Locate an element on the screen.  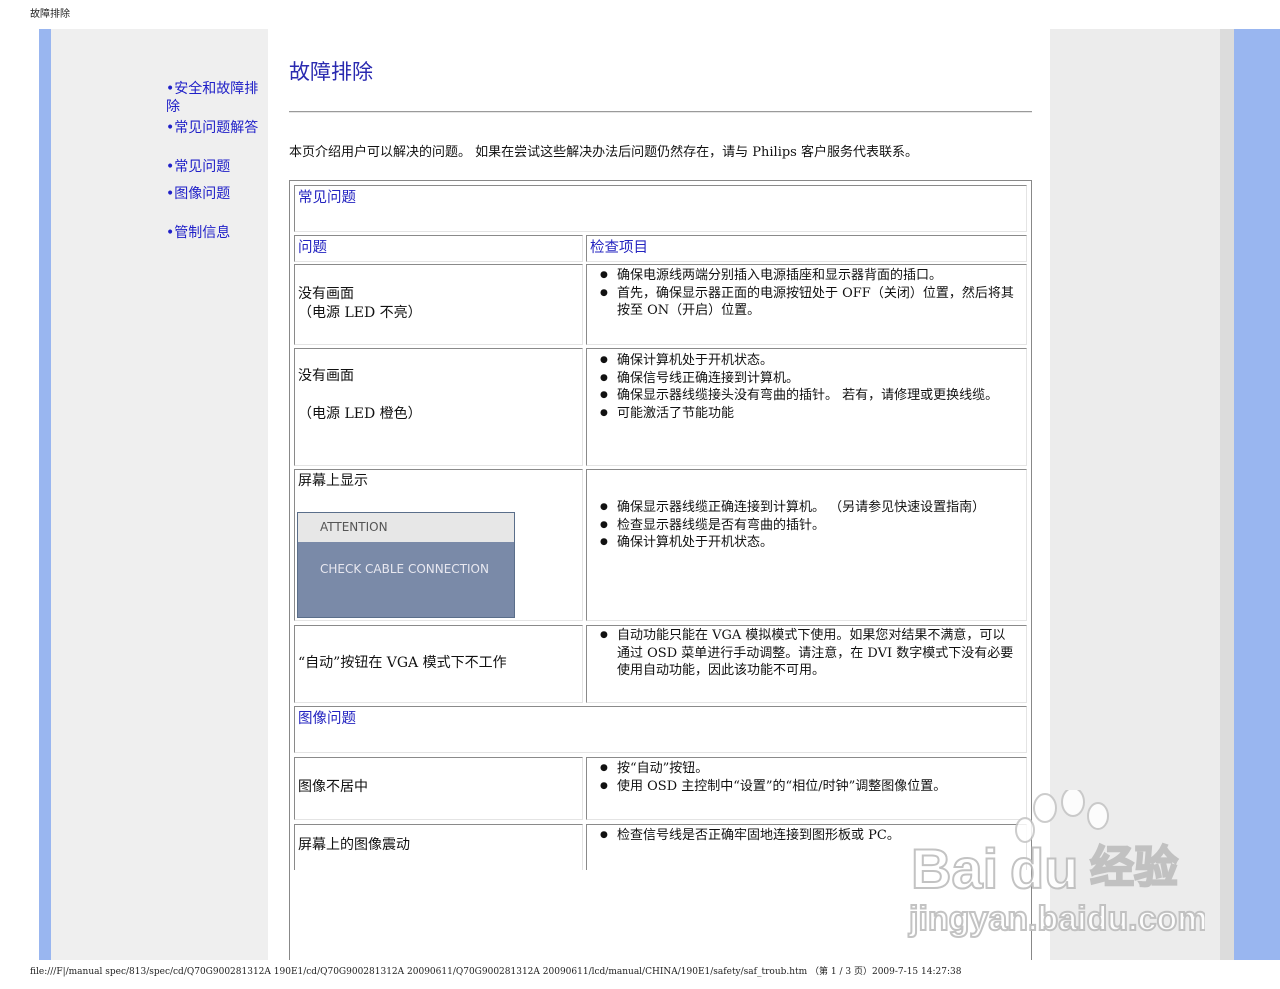
nav-link-safety-troubleshooting: •安全和故障排除 is located at coordinates (214, 98).